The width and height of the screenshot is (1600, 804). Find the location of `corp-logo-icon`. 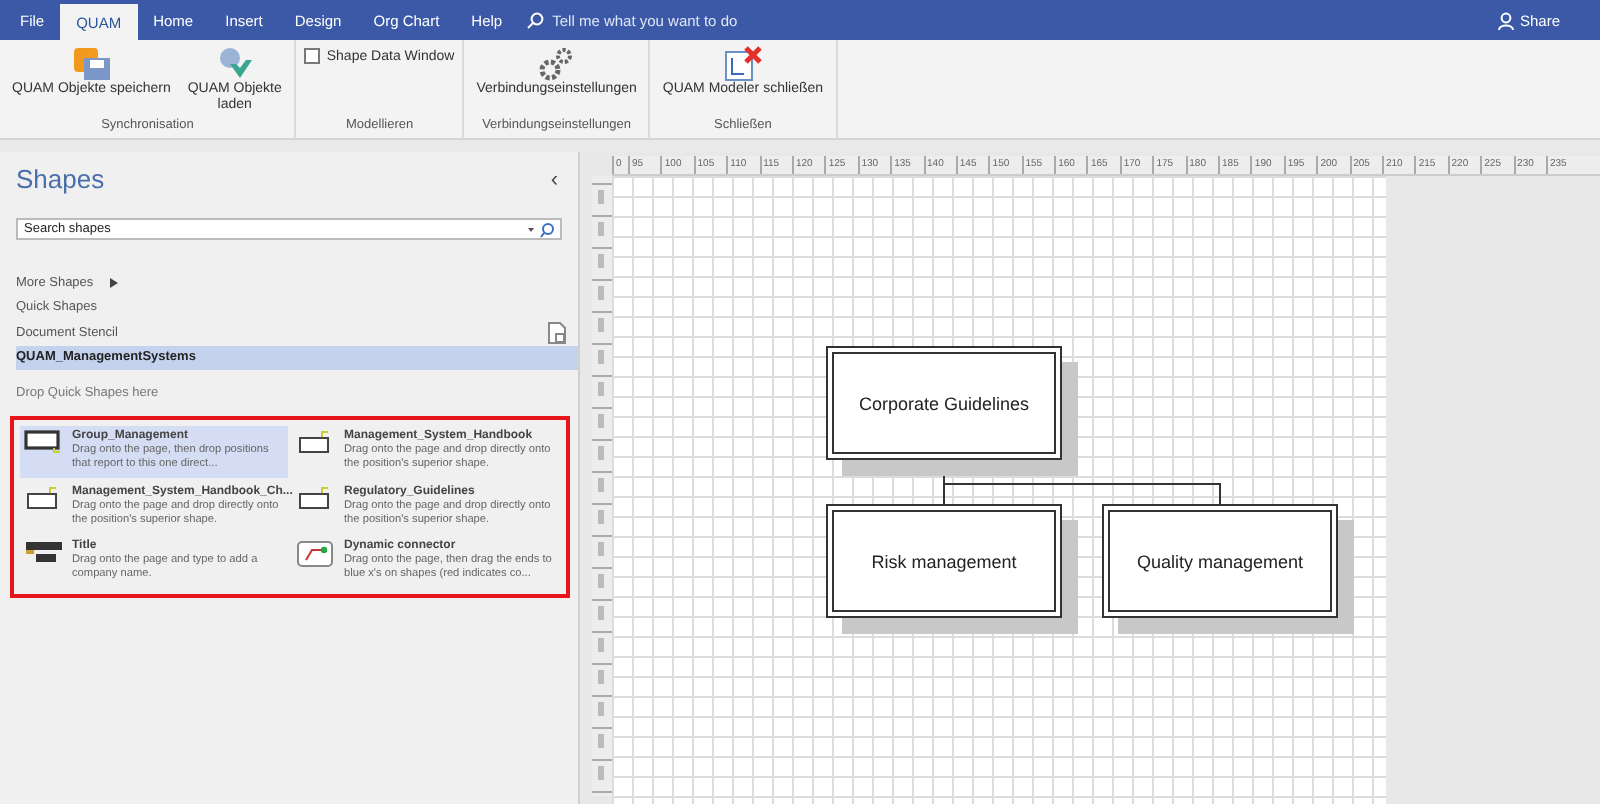

corp-logo-icon is located at coordinates (44, 552).